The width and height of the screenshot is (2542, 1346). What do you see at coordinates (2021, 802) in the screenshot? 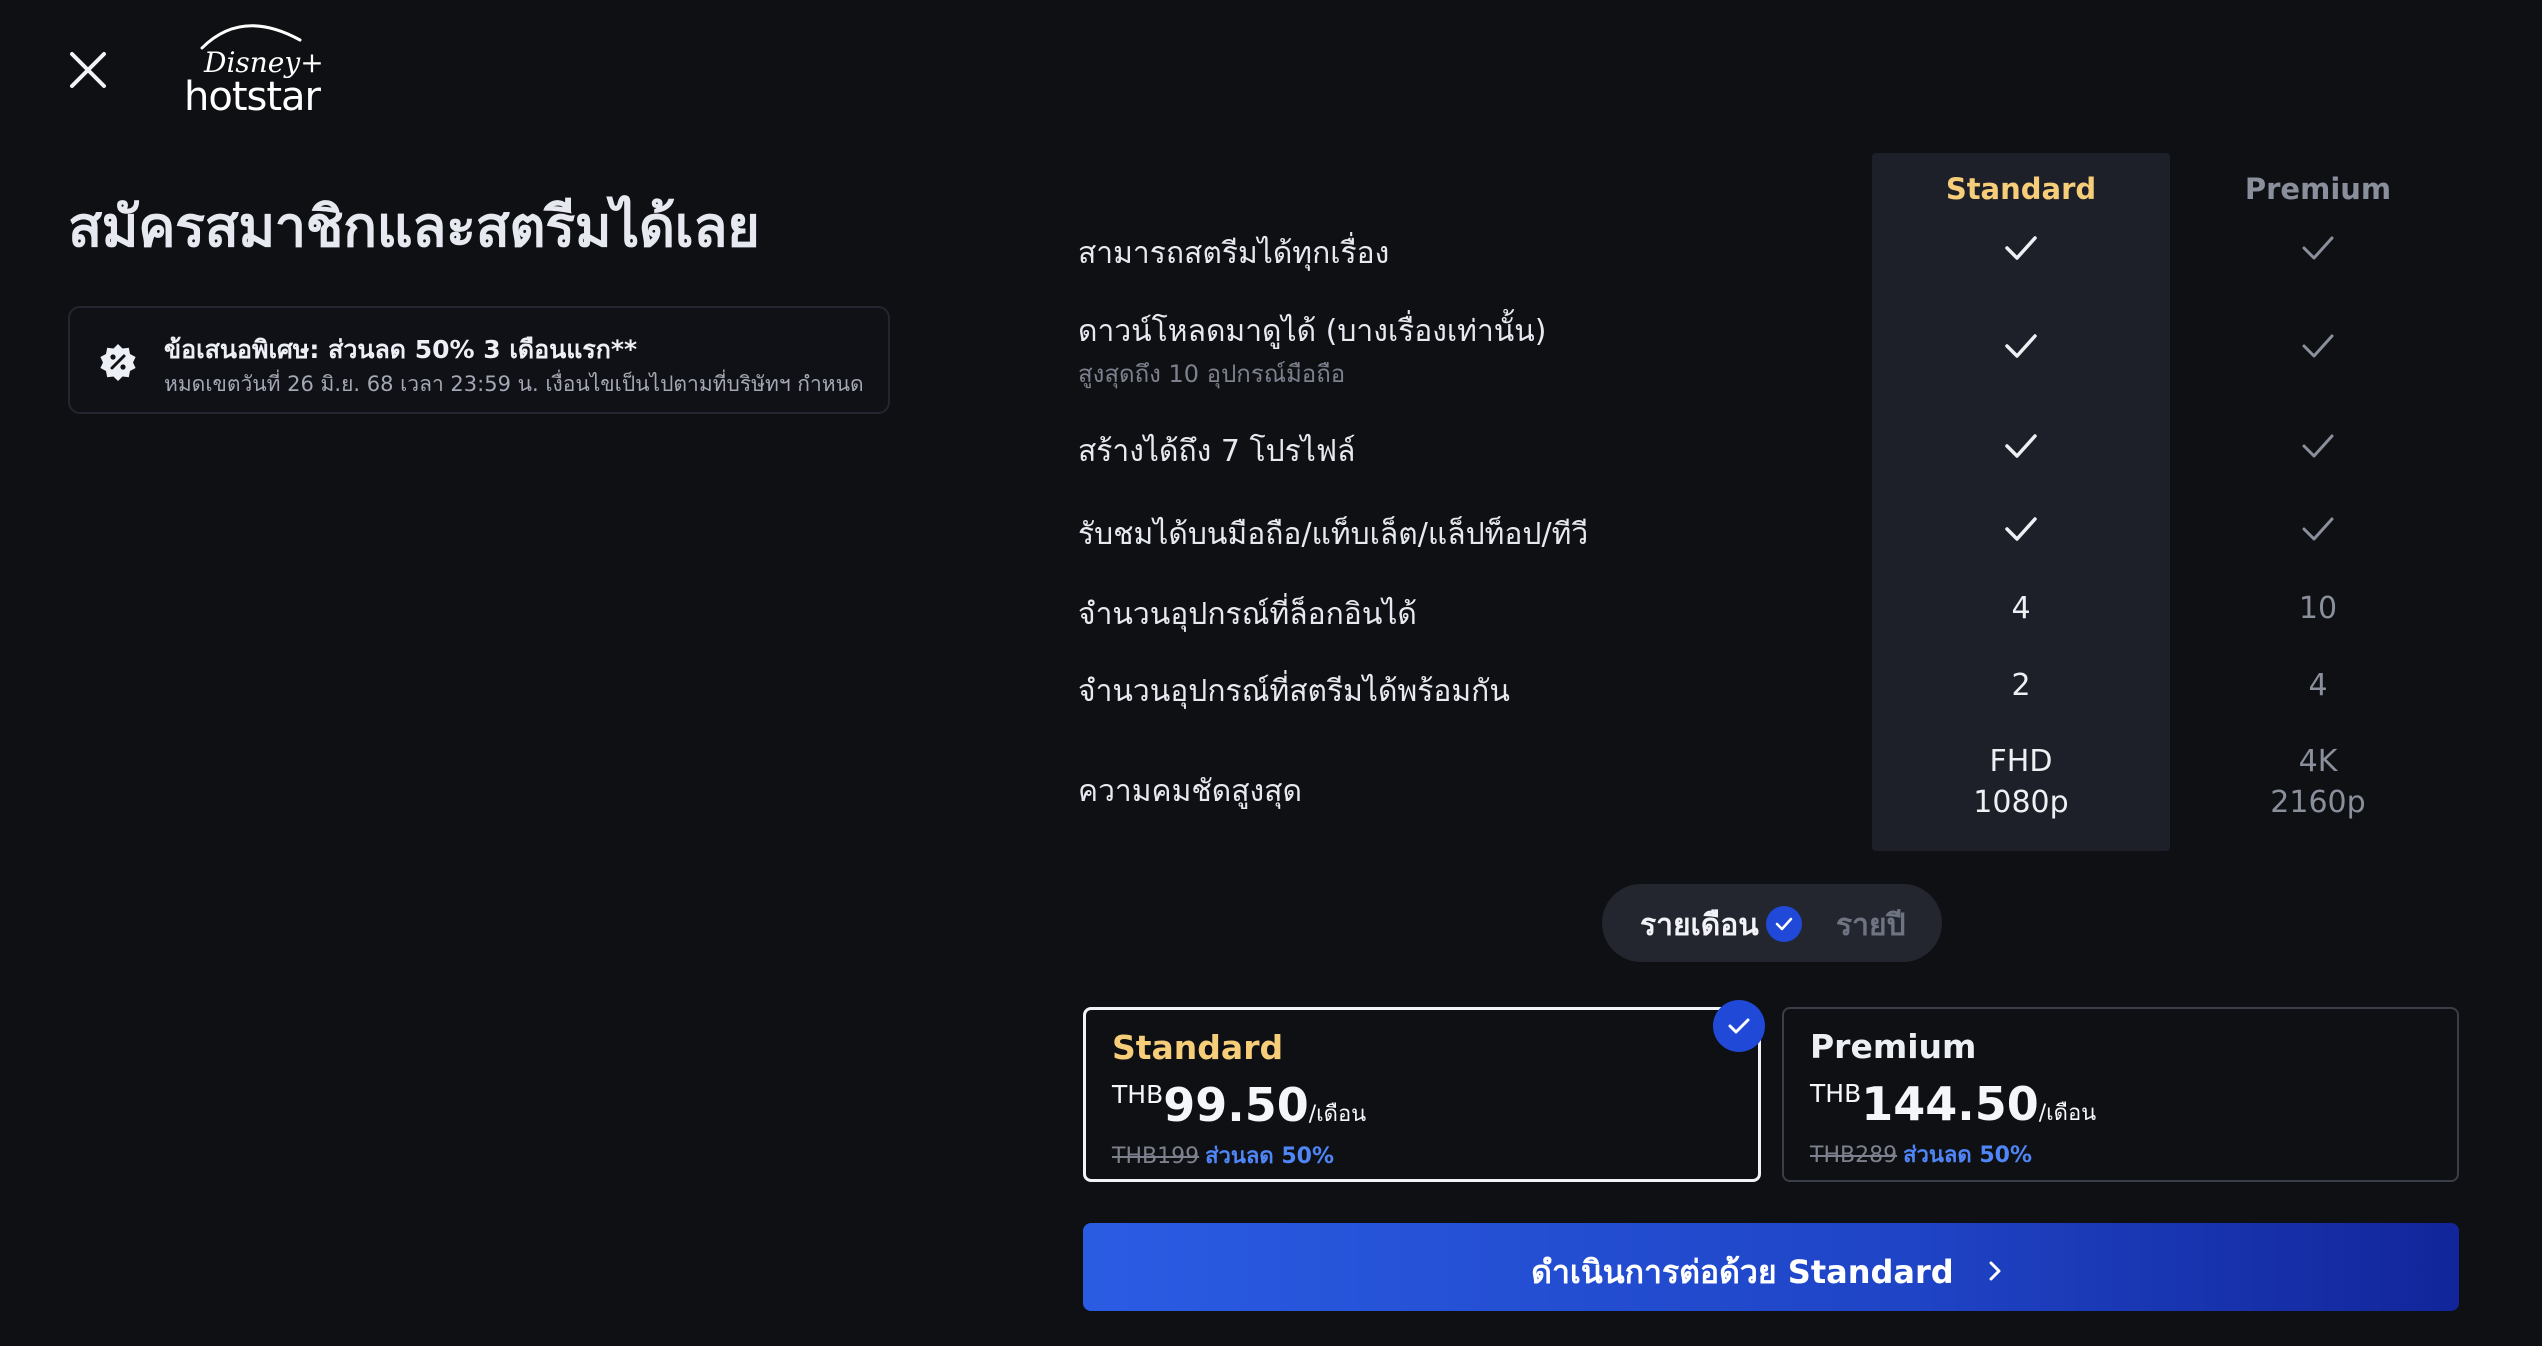
I see `standard-resolution-pixels: 1080p` at bounding box center [2021, 802].